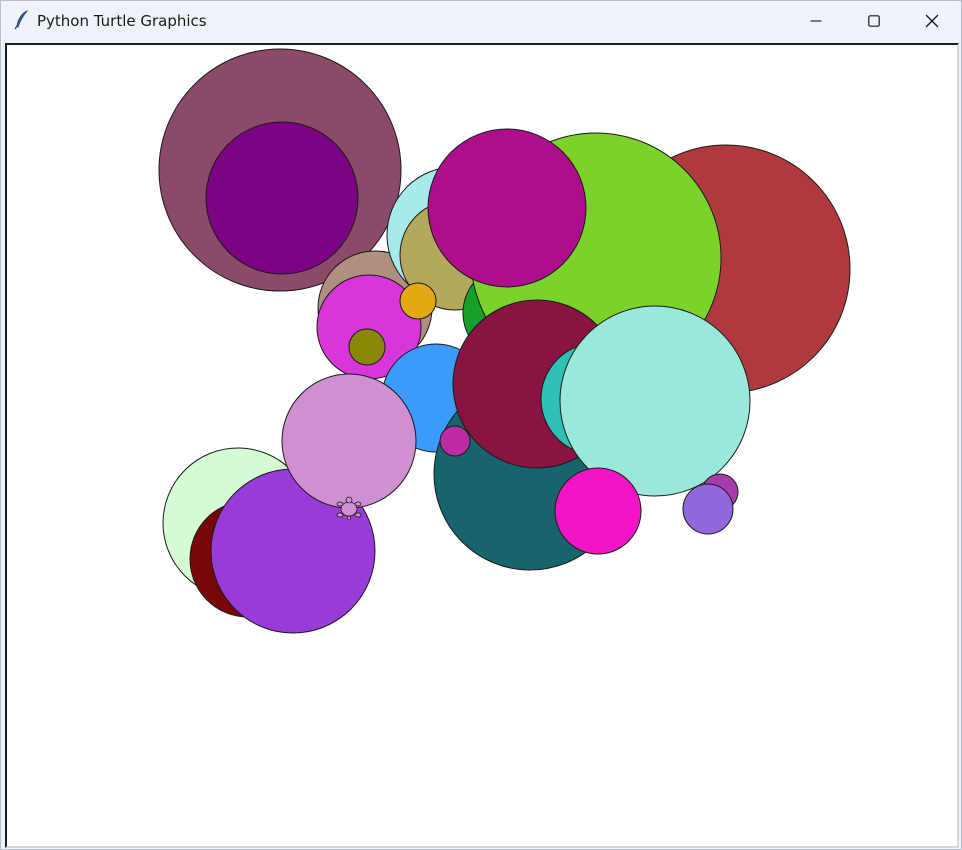 Image resolution: width=962 pixels, height=850 pixels. I want to click on close-button, so click(932, 20).